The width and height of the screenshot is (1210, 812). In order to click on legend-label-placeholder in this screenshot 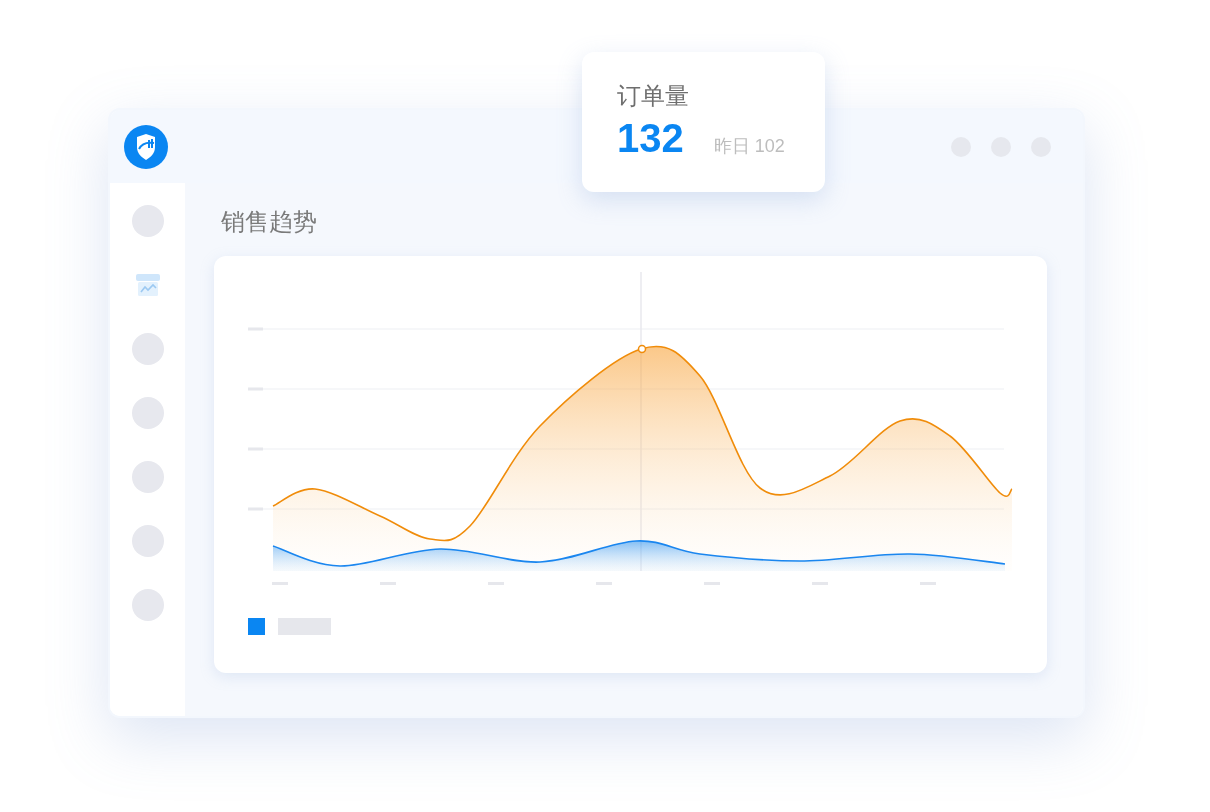, I will do `click(304, 626)`.